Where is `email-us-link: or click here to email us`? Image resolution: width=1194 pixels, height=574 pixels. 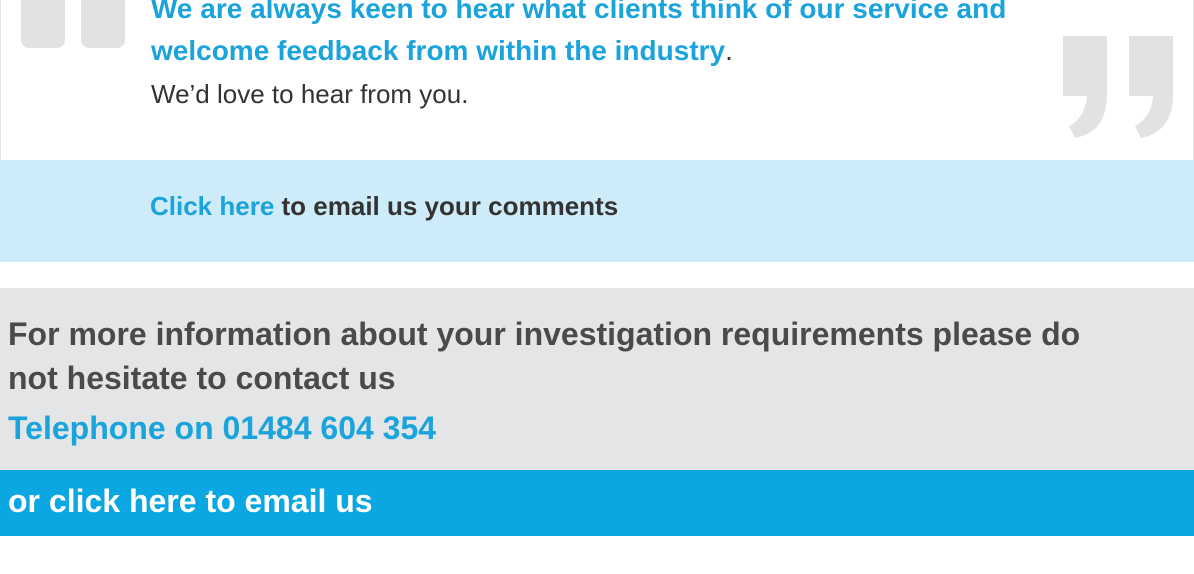 email-us-link: or click here to email us is located at coordinates (190, 501).